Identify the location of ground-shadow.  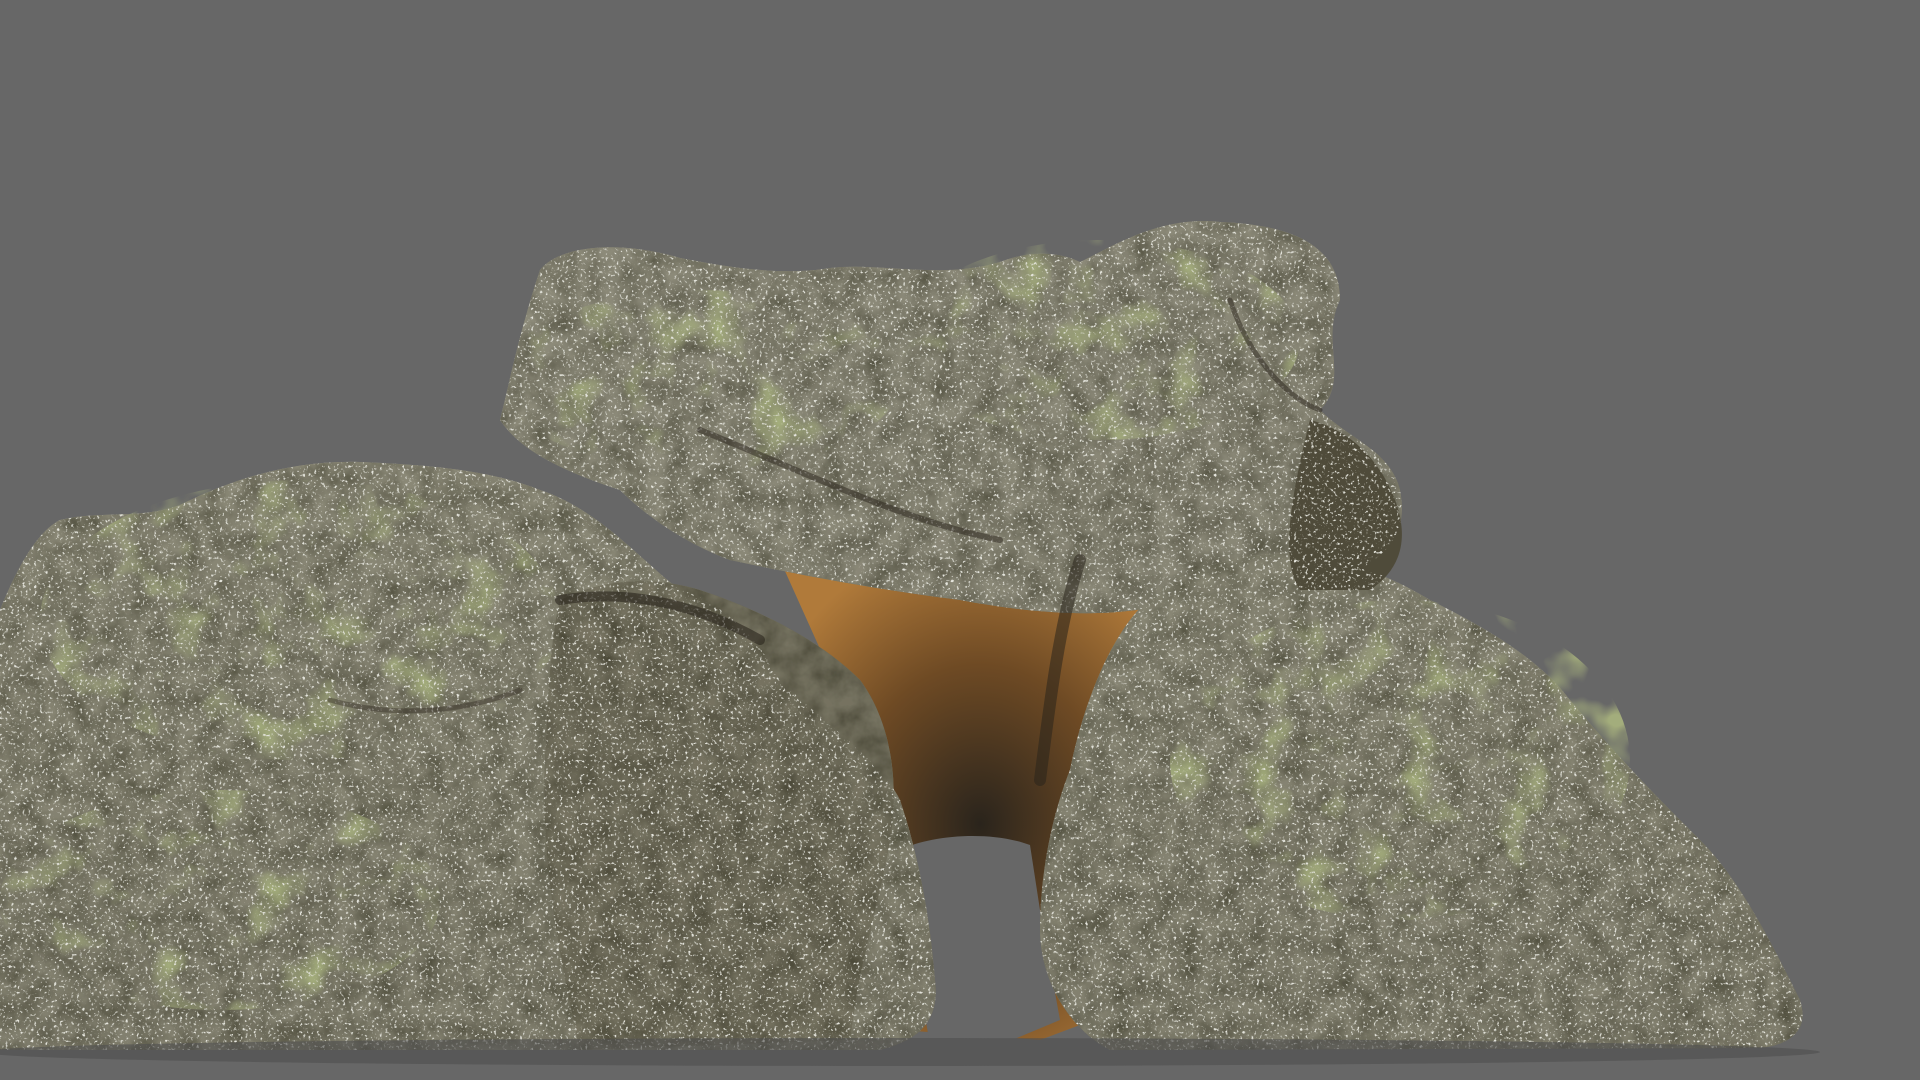
(910, 1052).